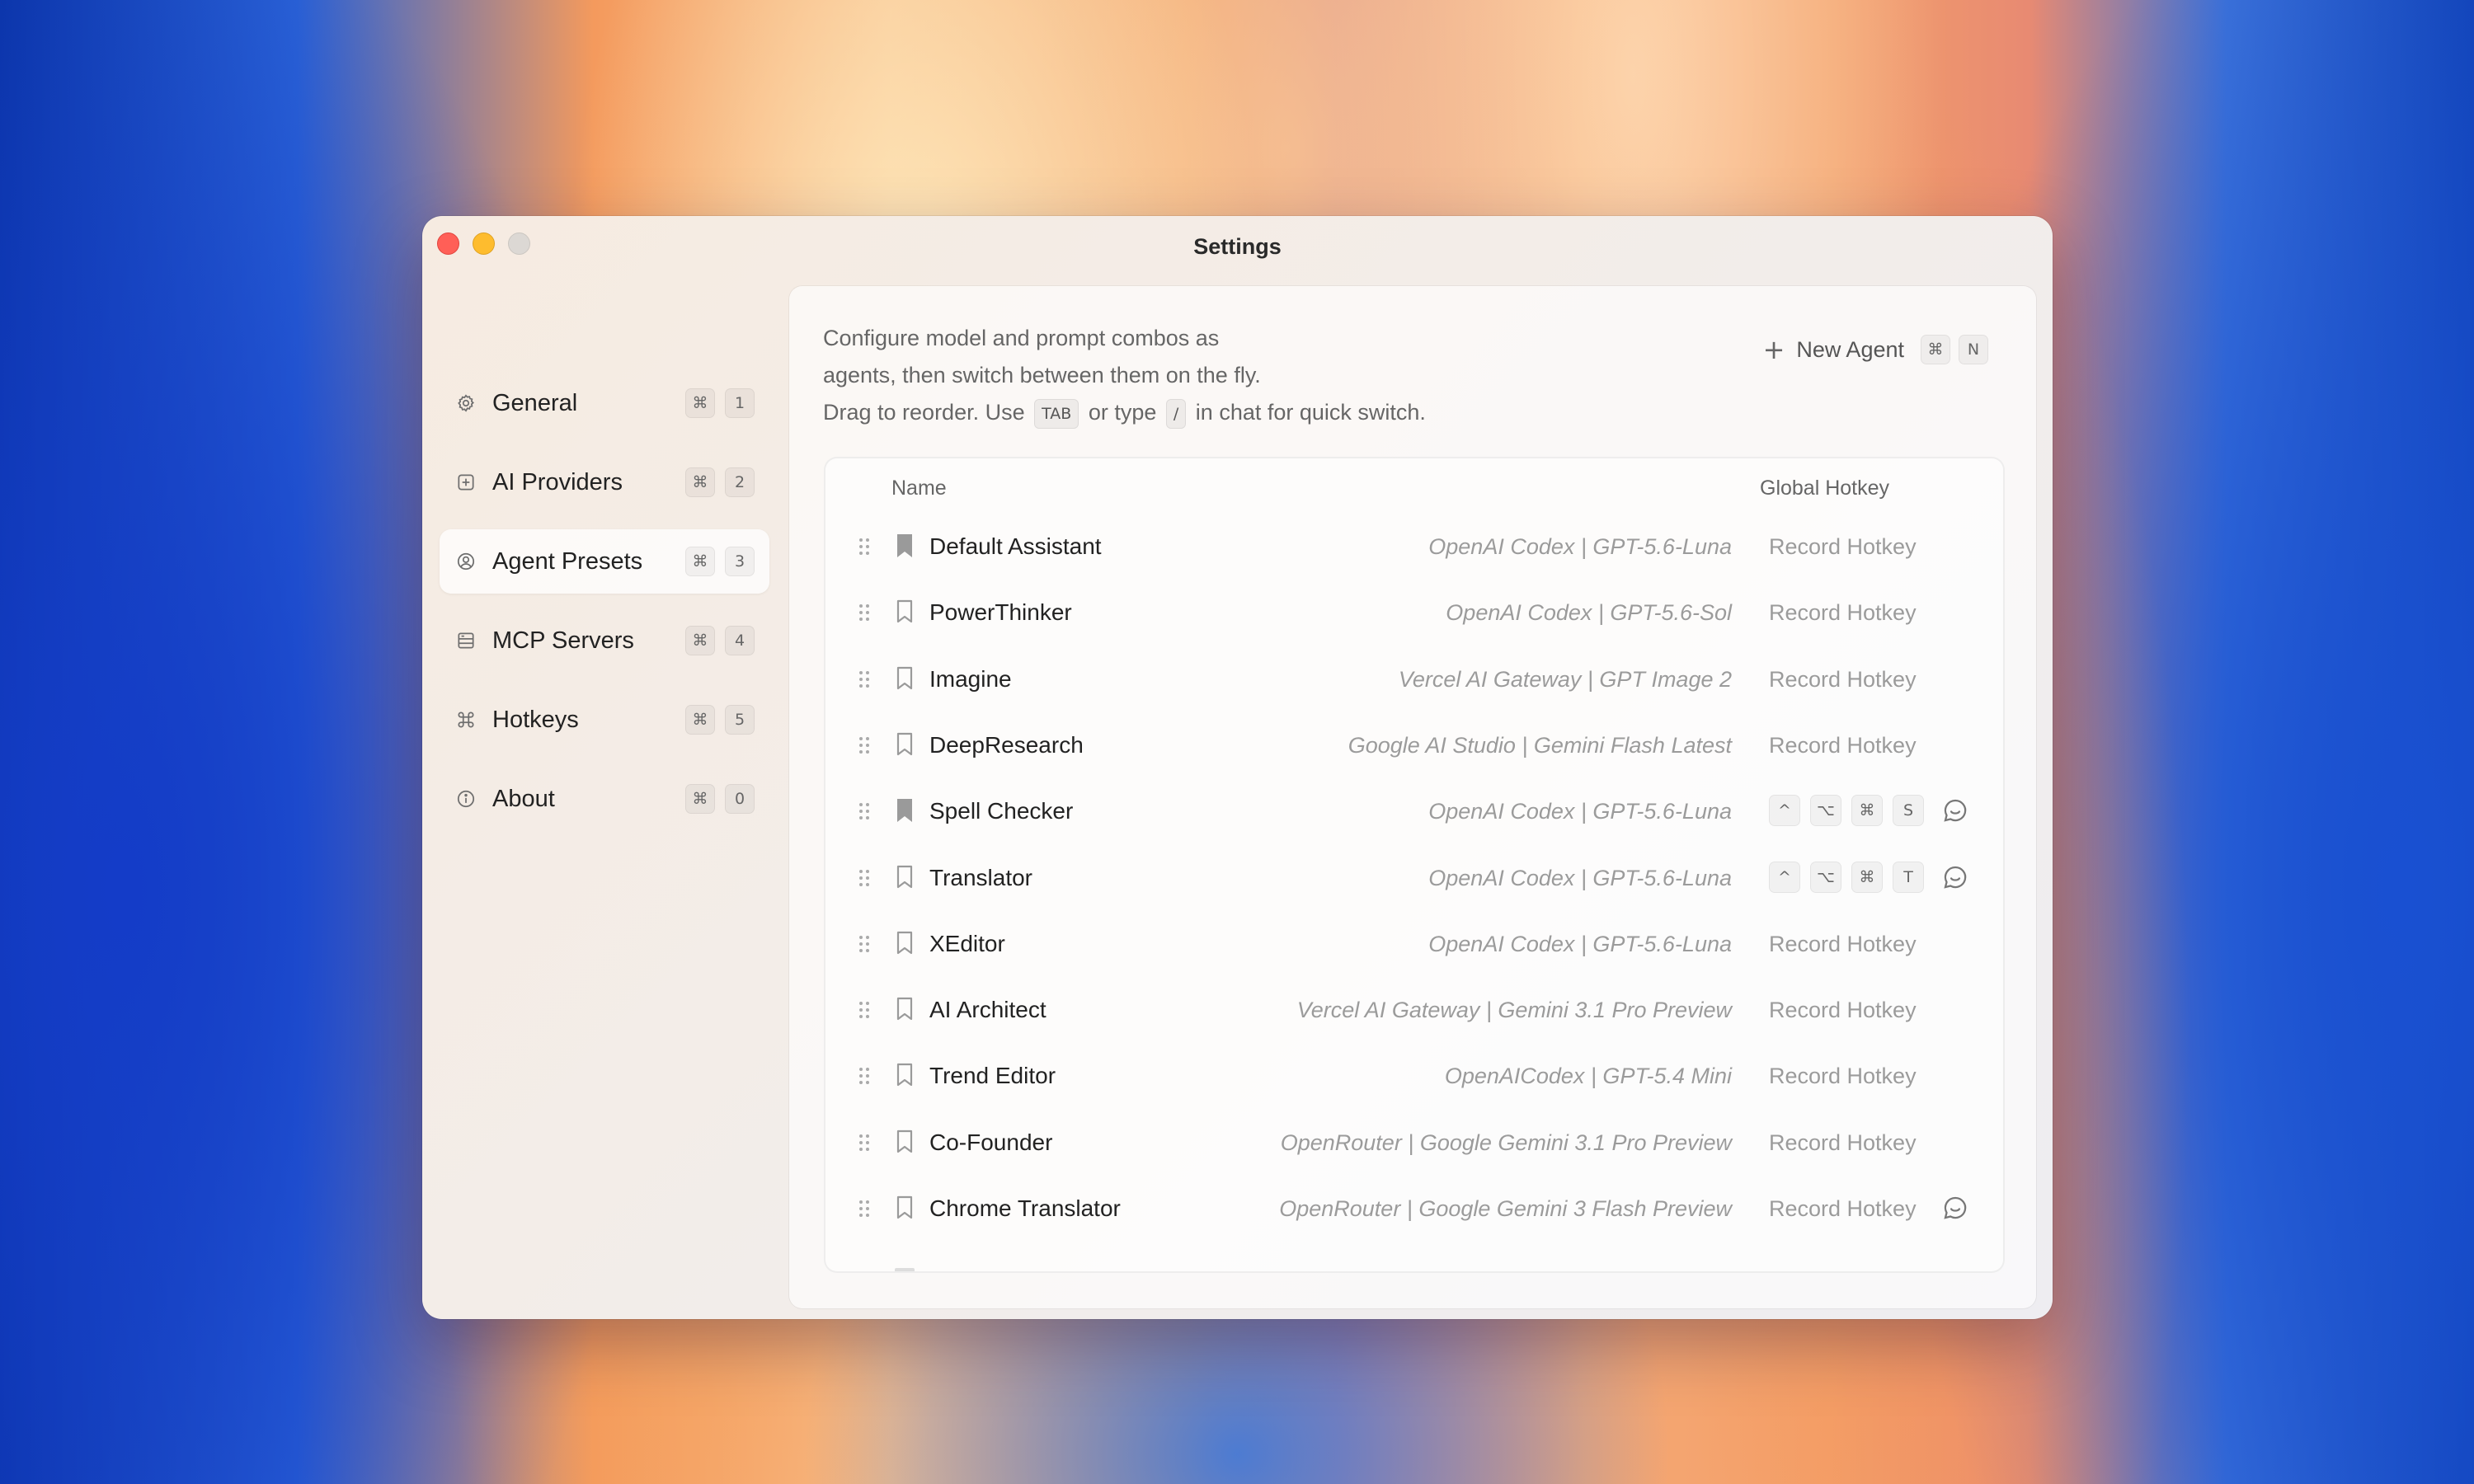 Image resolution: width=2474 pixels, height=1484 pixels. Describe the element at coordinates (740, 720) in the screenshot. I see `shortcut-key: 5` at that location.